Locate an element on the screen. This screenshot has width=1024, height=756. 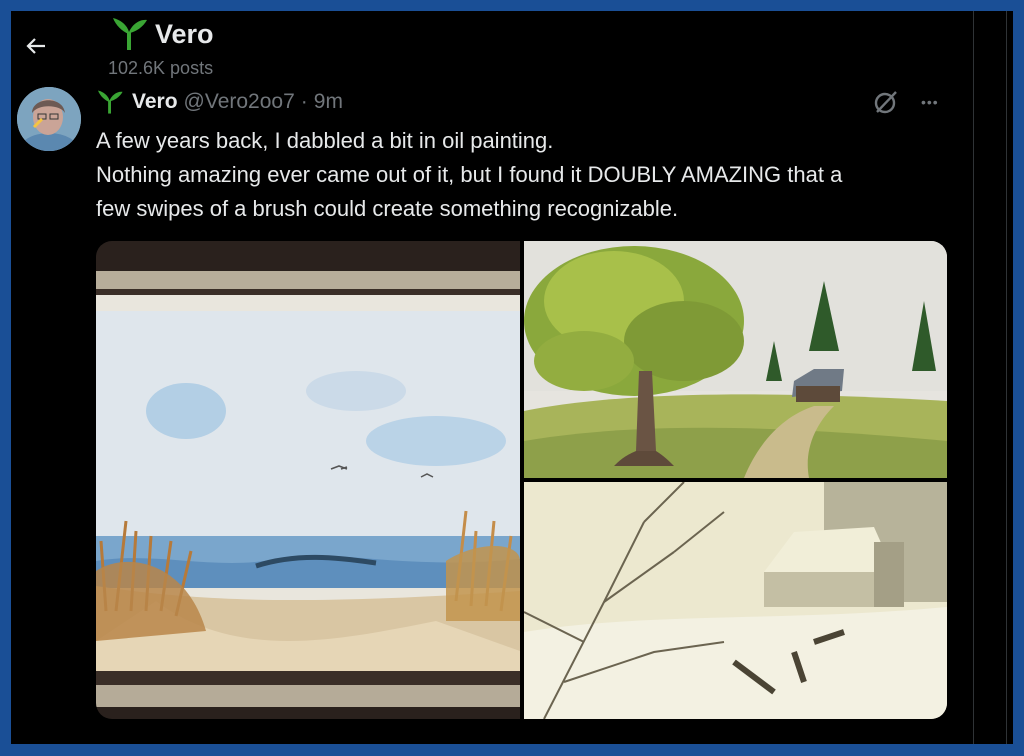
tree-cabin-painting is located at coordinates (735, 359).